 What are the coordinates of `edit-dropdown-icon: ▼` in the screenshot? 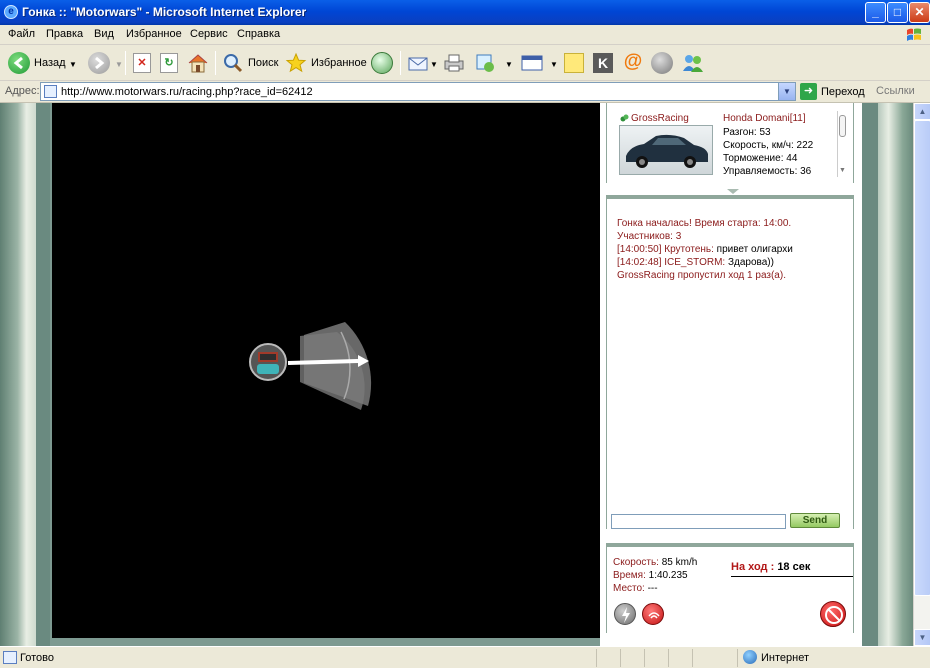 It's located at (554, 64).